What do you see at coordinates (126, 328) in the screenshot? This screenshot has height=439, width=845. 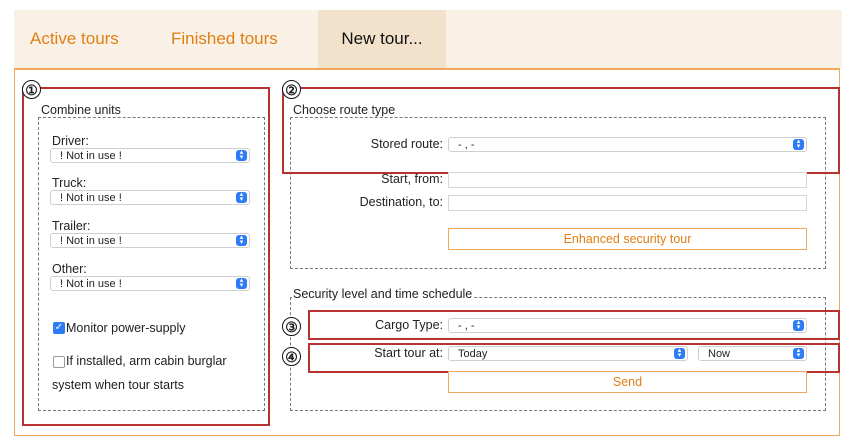 I see `monitor-power-label: Monitor power-supply` at bounding box center [126, 328].